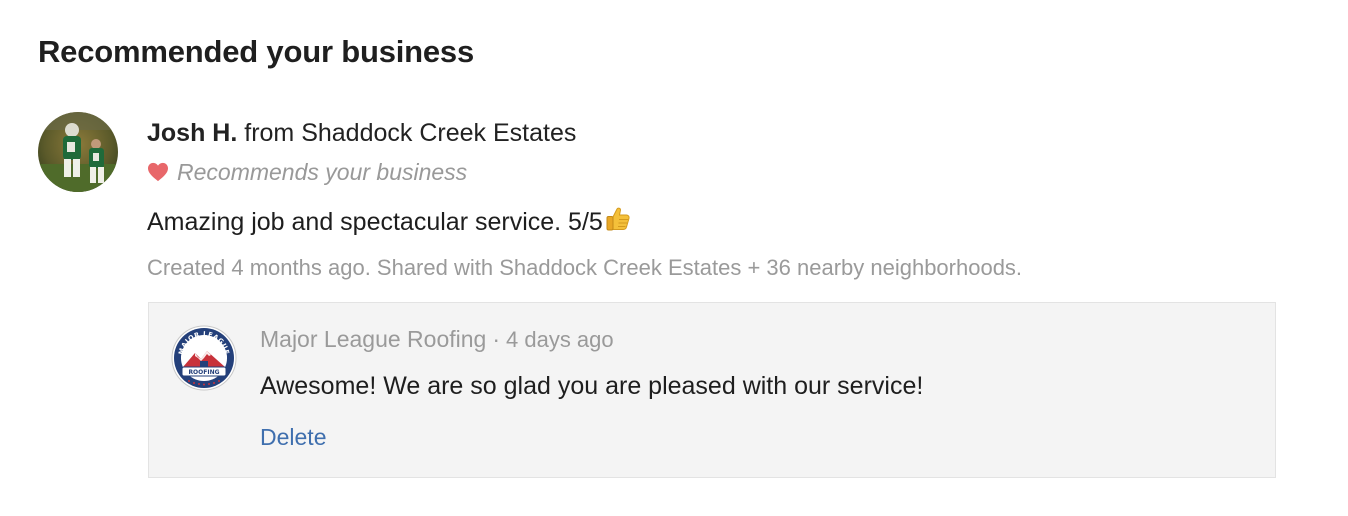 This screenshot has width=1348, height=516. I want to click on recommendation-body: Amazing job and spectacular service. 5/5, so click(389, 222).